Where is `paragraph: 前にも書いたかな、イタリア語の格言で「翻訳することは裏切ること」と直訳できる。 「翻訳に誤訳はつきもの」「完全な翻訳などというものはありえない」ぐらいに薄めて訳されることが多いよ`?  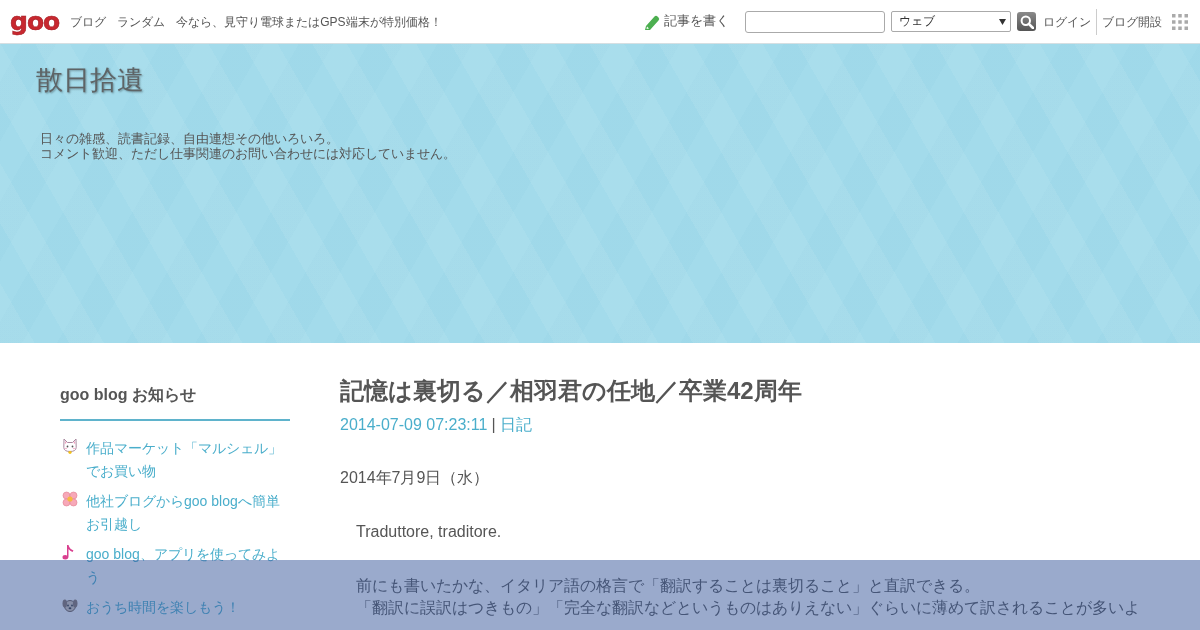
paragraph: 前にも書いたかな、イタリア語の格言で「翻訳することは裏切ること」と直訳できる。 「翻訳に誤訳はつきもの」「完全な翻訳などというものはありえない」ぐらいに薄めて訳されることが多いよ is located at coordinates (748, 597).